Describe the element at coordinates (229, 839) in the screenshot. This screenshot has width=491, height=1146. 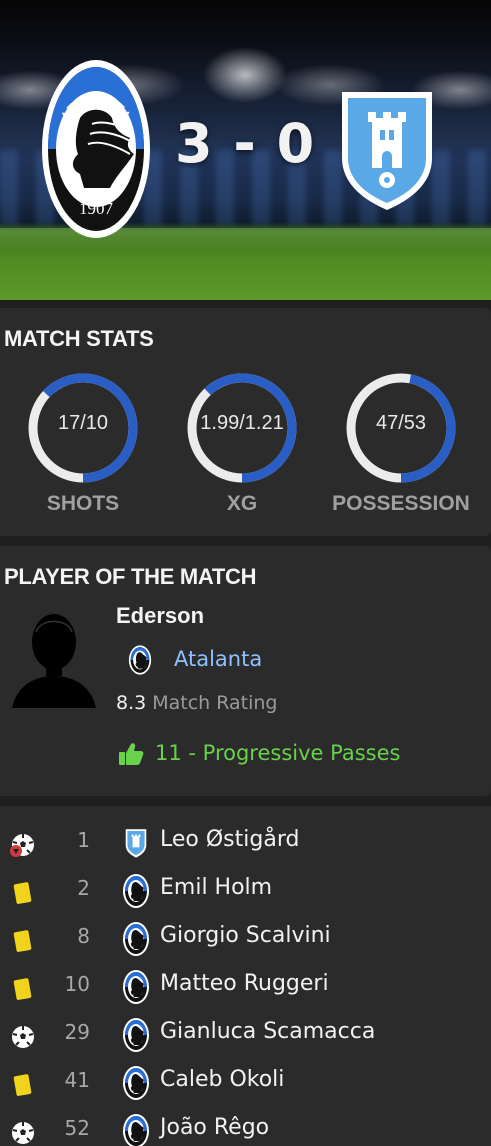
I see `event-player: Leo Østigård` at that location.